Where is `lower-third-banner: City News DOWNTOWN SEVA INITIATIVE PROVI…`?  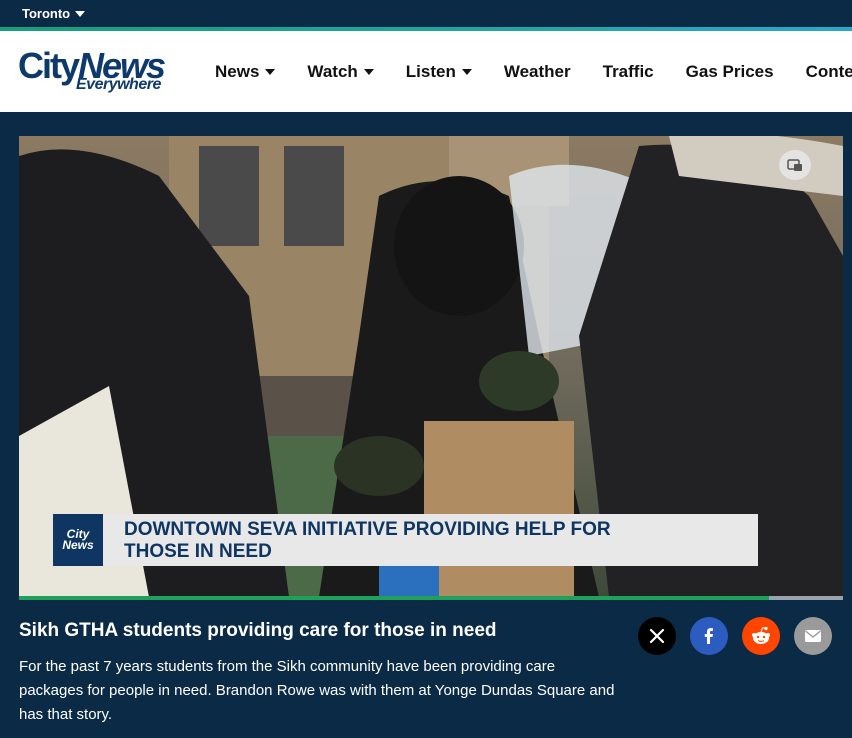 lower-third-banner: City News DOWNTOWN SEVA INITIATIVE PROVI… is located at coordinates (405, 540).